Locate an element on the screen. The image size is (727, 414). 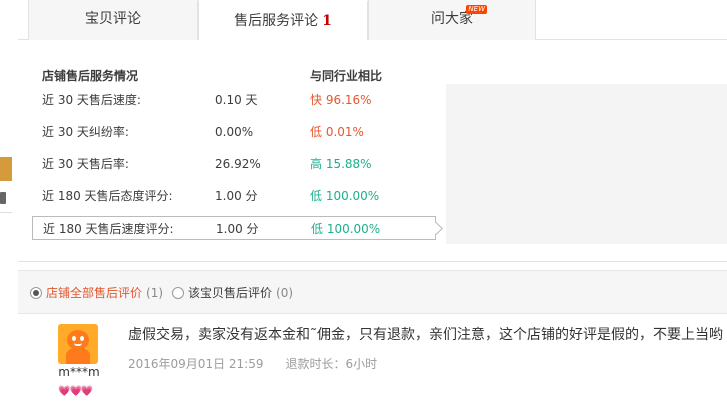
tab-label: 宝贝评论 is located at coordinates (113, 19).